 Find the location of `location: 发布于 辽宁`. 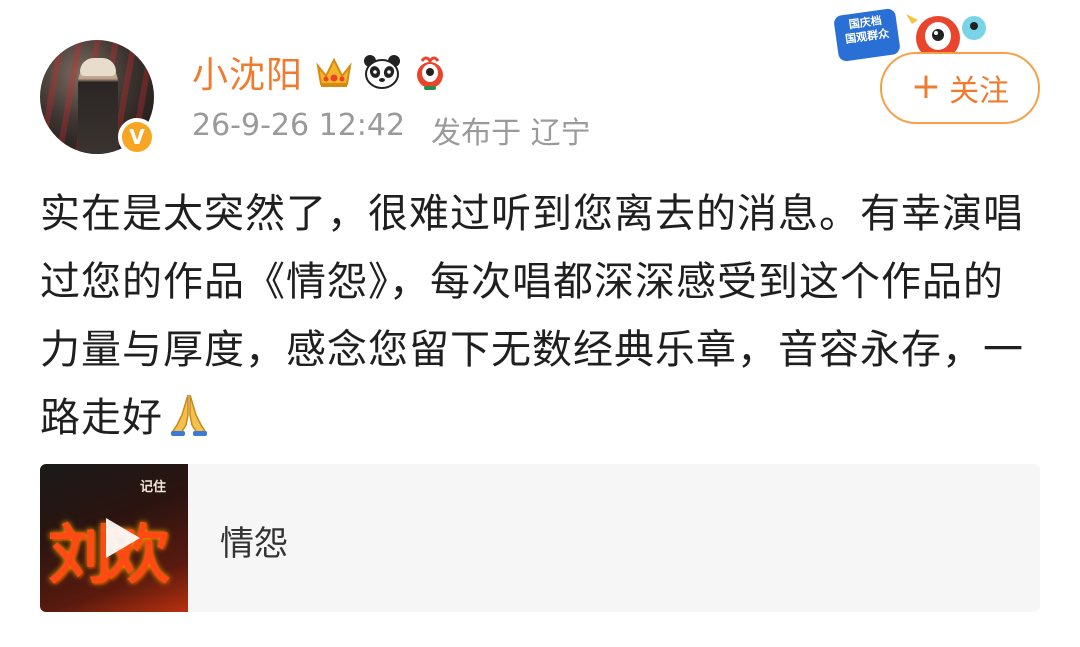

location: 发布于 辽宁 is located at coordinates (511, 133).